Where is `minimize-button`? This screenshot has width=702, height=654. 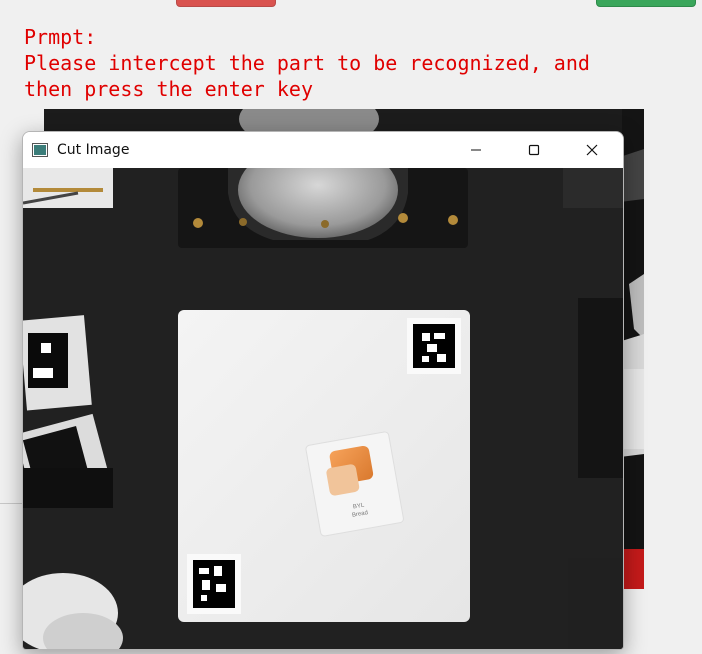 minimize-button is located at coordinates (476, 150).